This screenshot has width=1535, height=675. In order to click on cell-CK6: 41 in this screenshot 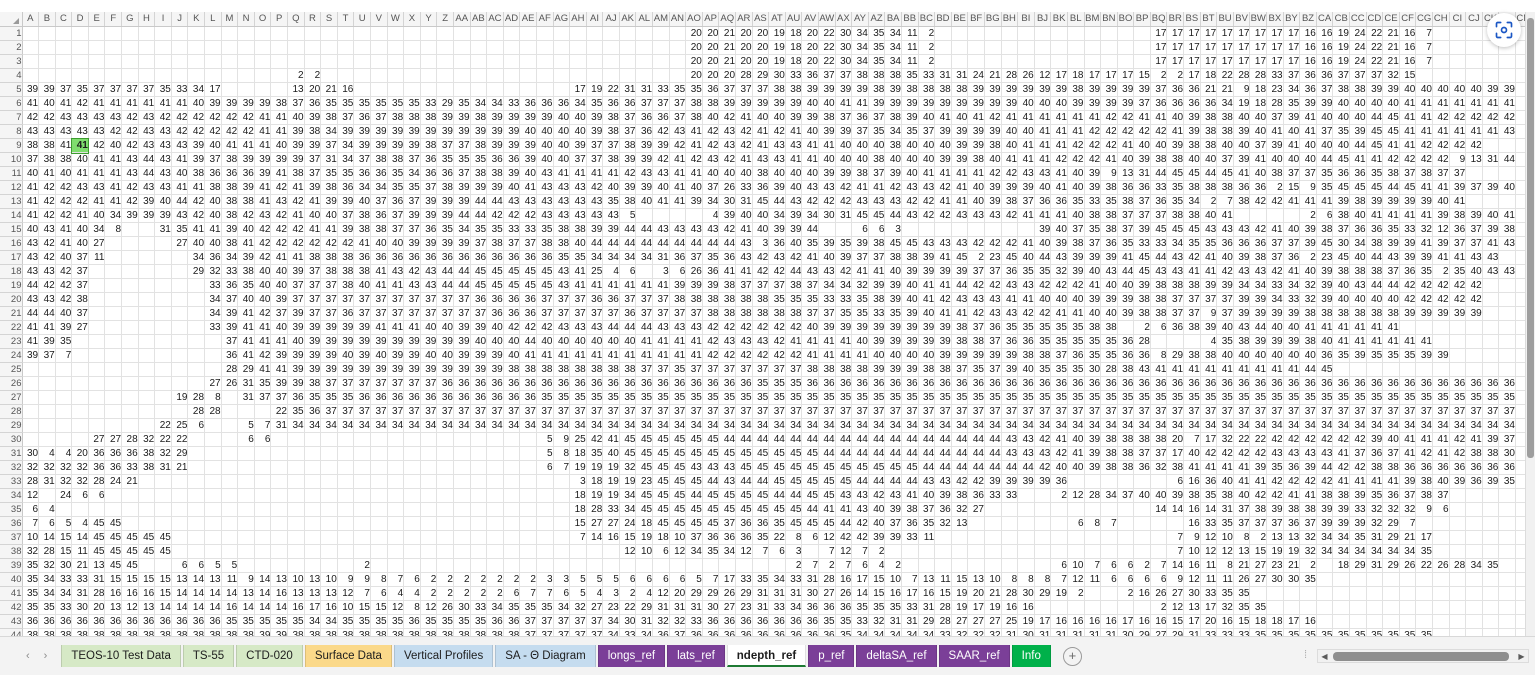, I will do `click(1491, 103)`.